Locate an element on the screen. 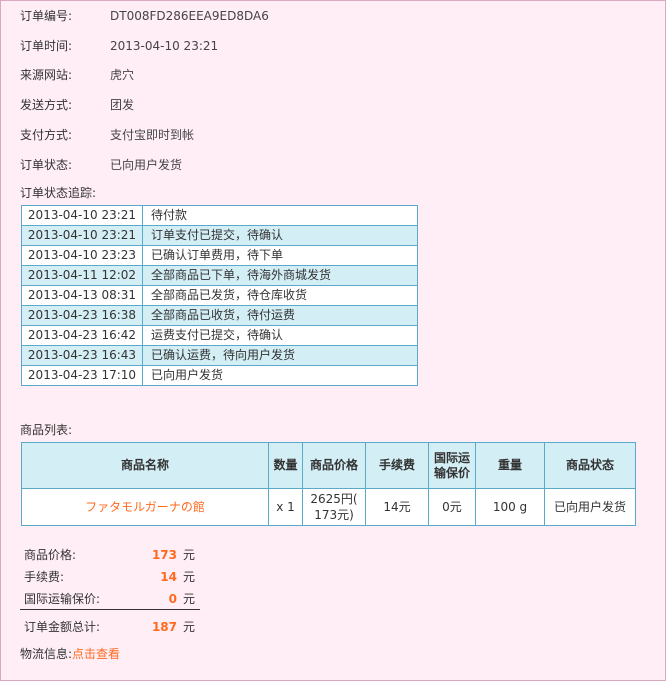 The height and width of the screenshot is (681, 666). tracking-status: 全部商品已收货，待付运费 is located at coordinates (280, 315).